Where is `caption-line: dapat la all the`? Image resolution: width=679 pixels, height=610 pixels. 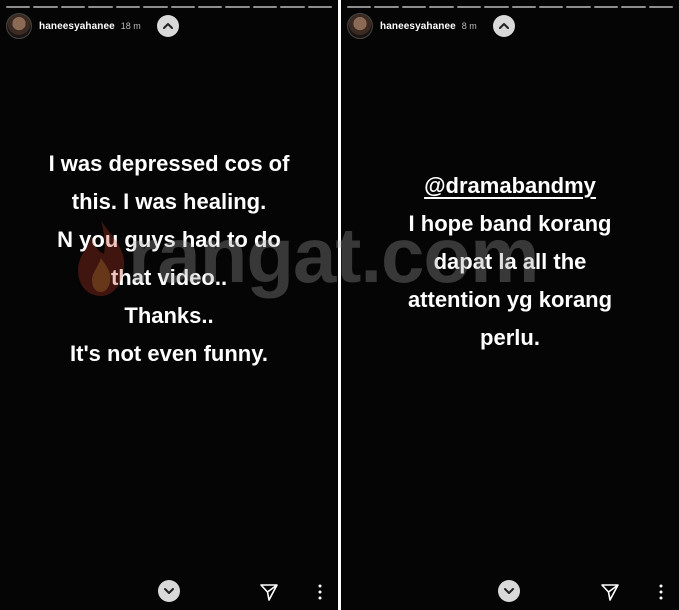
caption-line: dapat la all the is located at coordinates (510, 261).